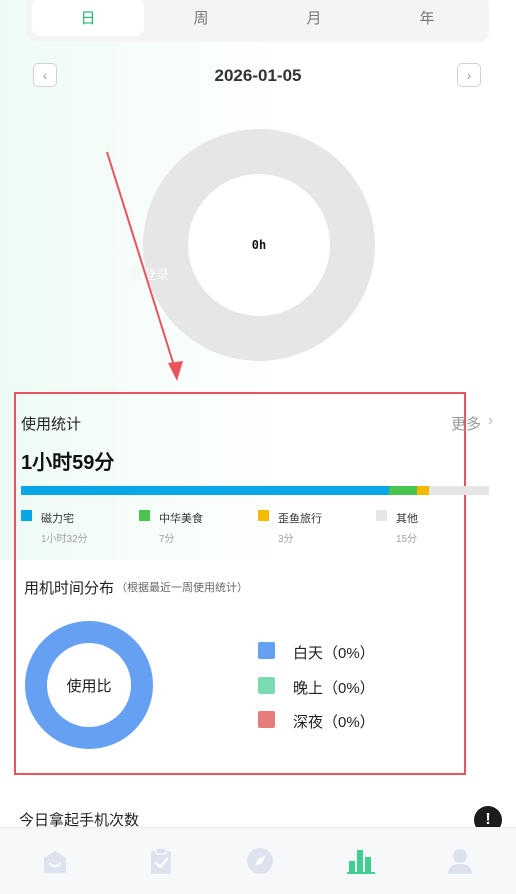  I want to click on usage-stacked-bar, so click(255, 490).